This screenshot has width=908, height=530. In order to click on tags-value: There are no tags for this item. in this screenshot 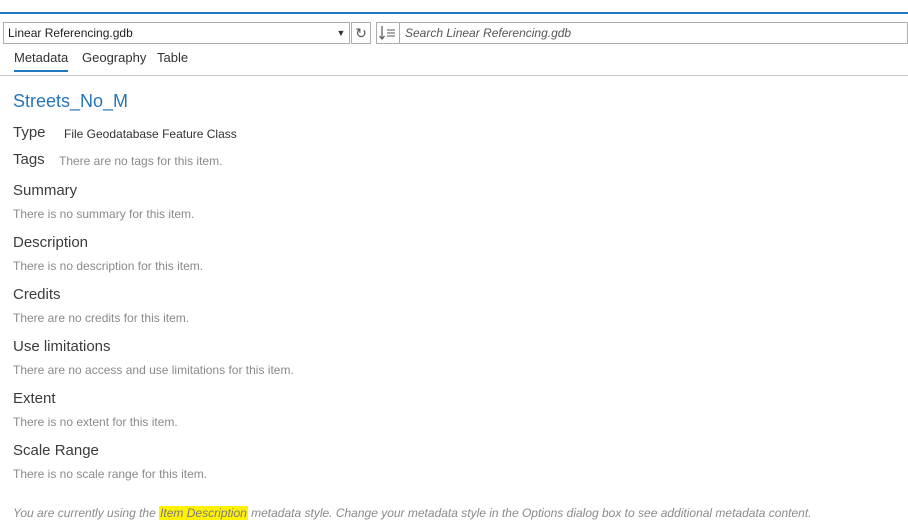, I will do `click(141, 161)`.